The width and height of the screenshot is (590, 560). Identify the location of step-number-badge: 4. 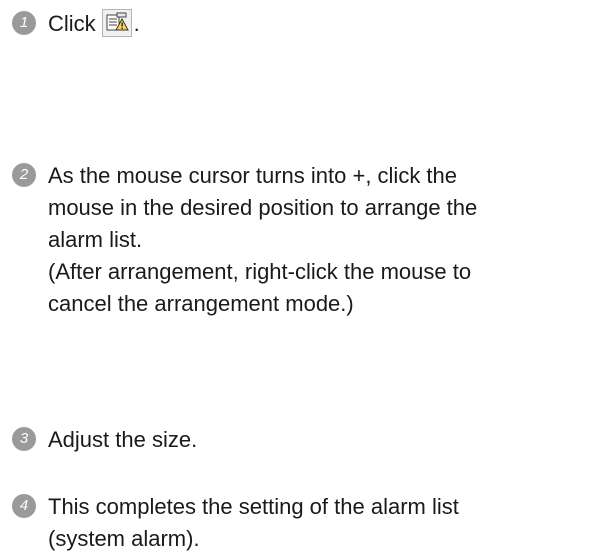
(24, 506).